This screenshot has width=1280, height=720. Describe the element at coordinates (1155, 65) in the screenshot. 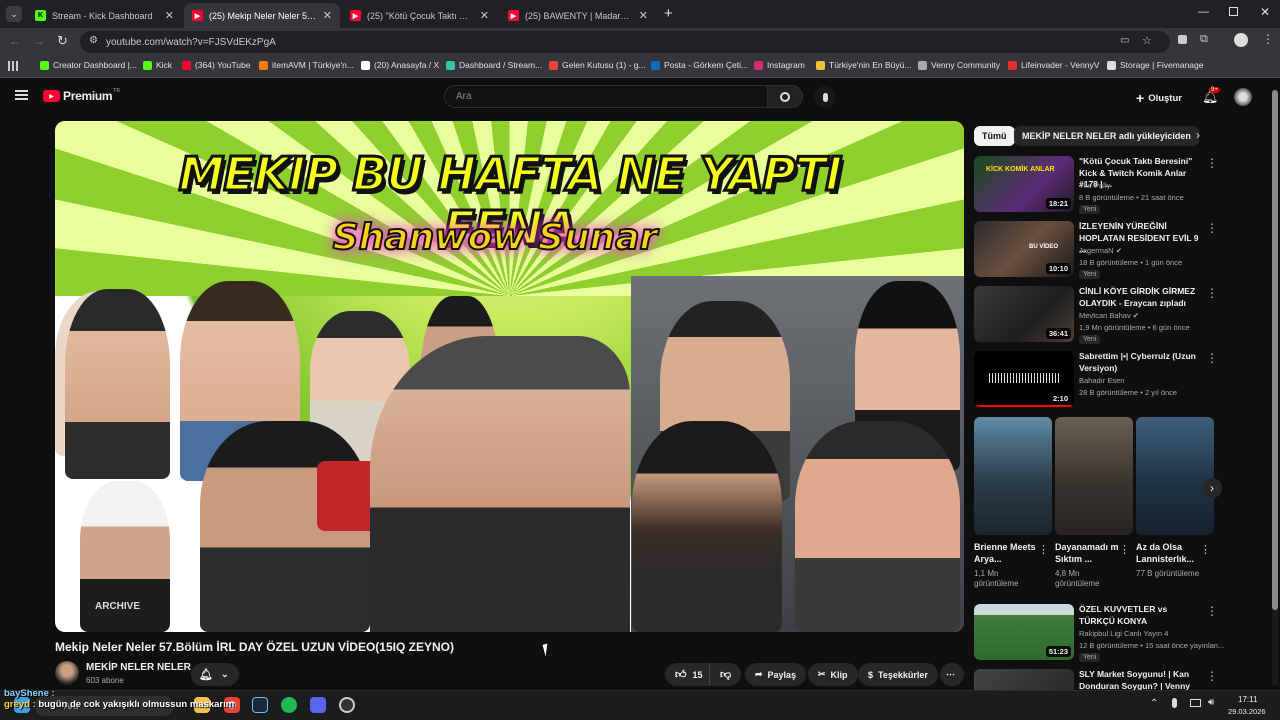

I see `bookmark-storage: Storage | Fivemanage` at that location.